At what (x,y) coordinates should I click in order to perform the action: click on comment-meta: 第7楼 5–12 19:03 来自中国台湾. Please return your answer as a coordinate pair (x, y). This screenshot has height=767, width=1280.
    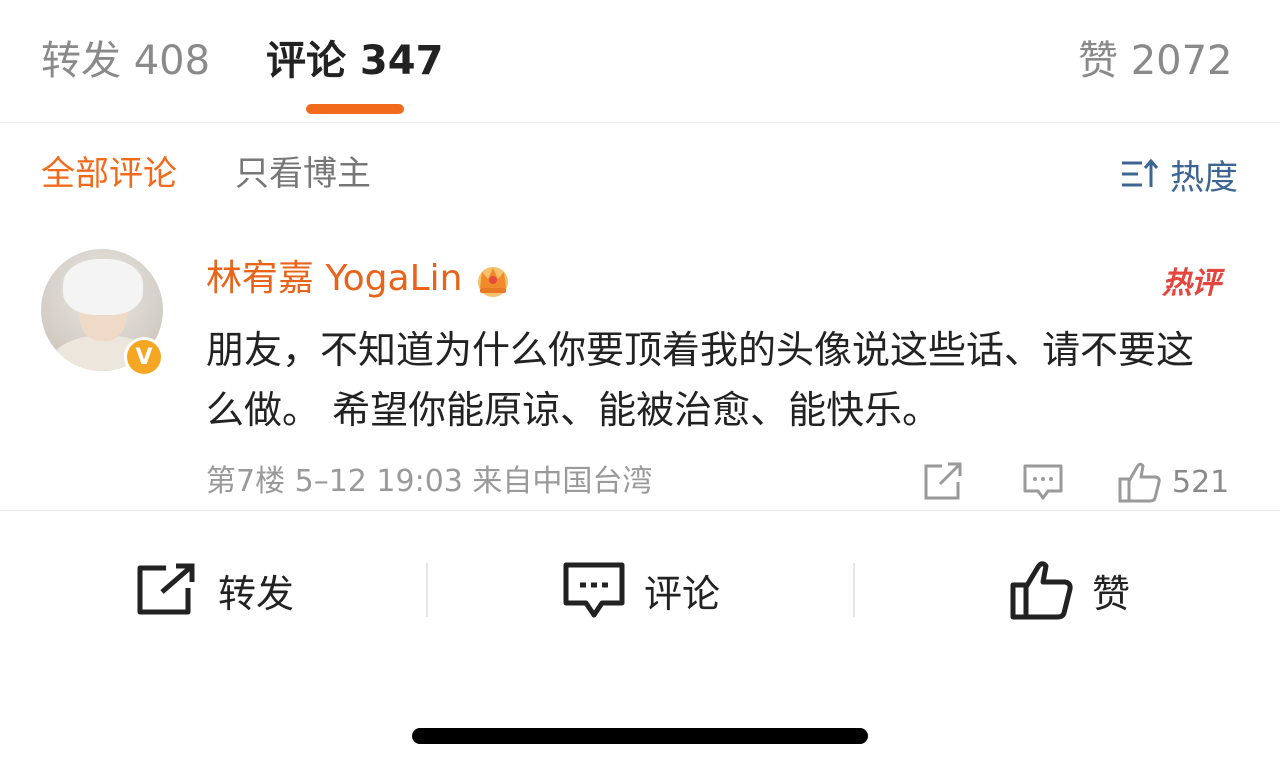
    Looking at the image, I should click on (429, 481).